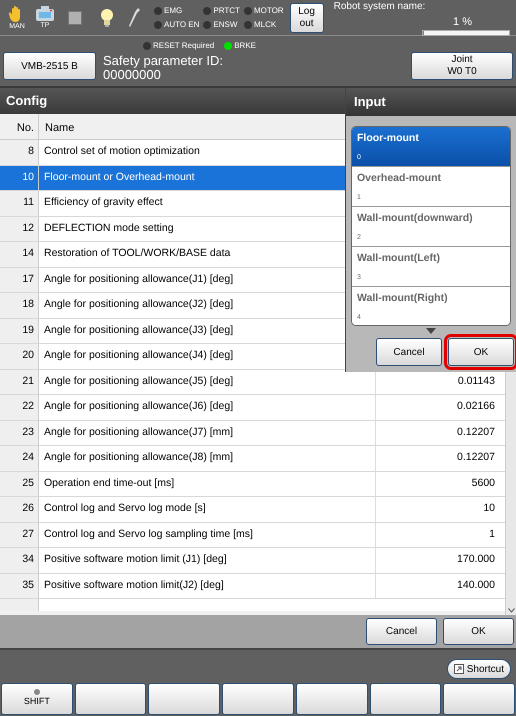  Describe the element at coordinates (462, 22) in the screenshot. I see `progress-reading: 1 %` at that location.